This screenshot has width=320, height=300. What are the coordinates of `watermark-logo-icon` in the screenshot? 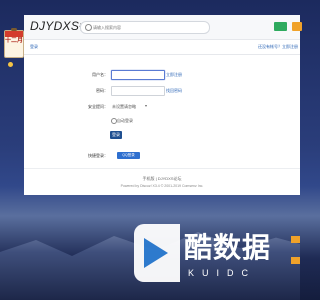 It's located at (157, 253).